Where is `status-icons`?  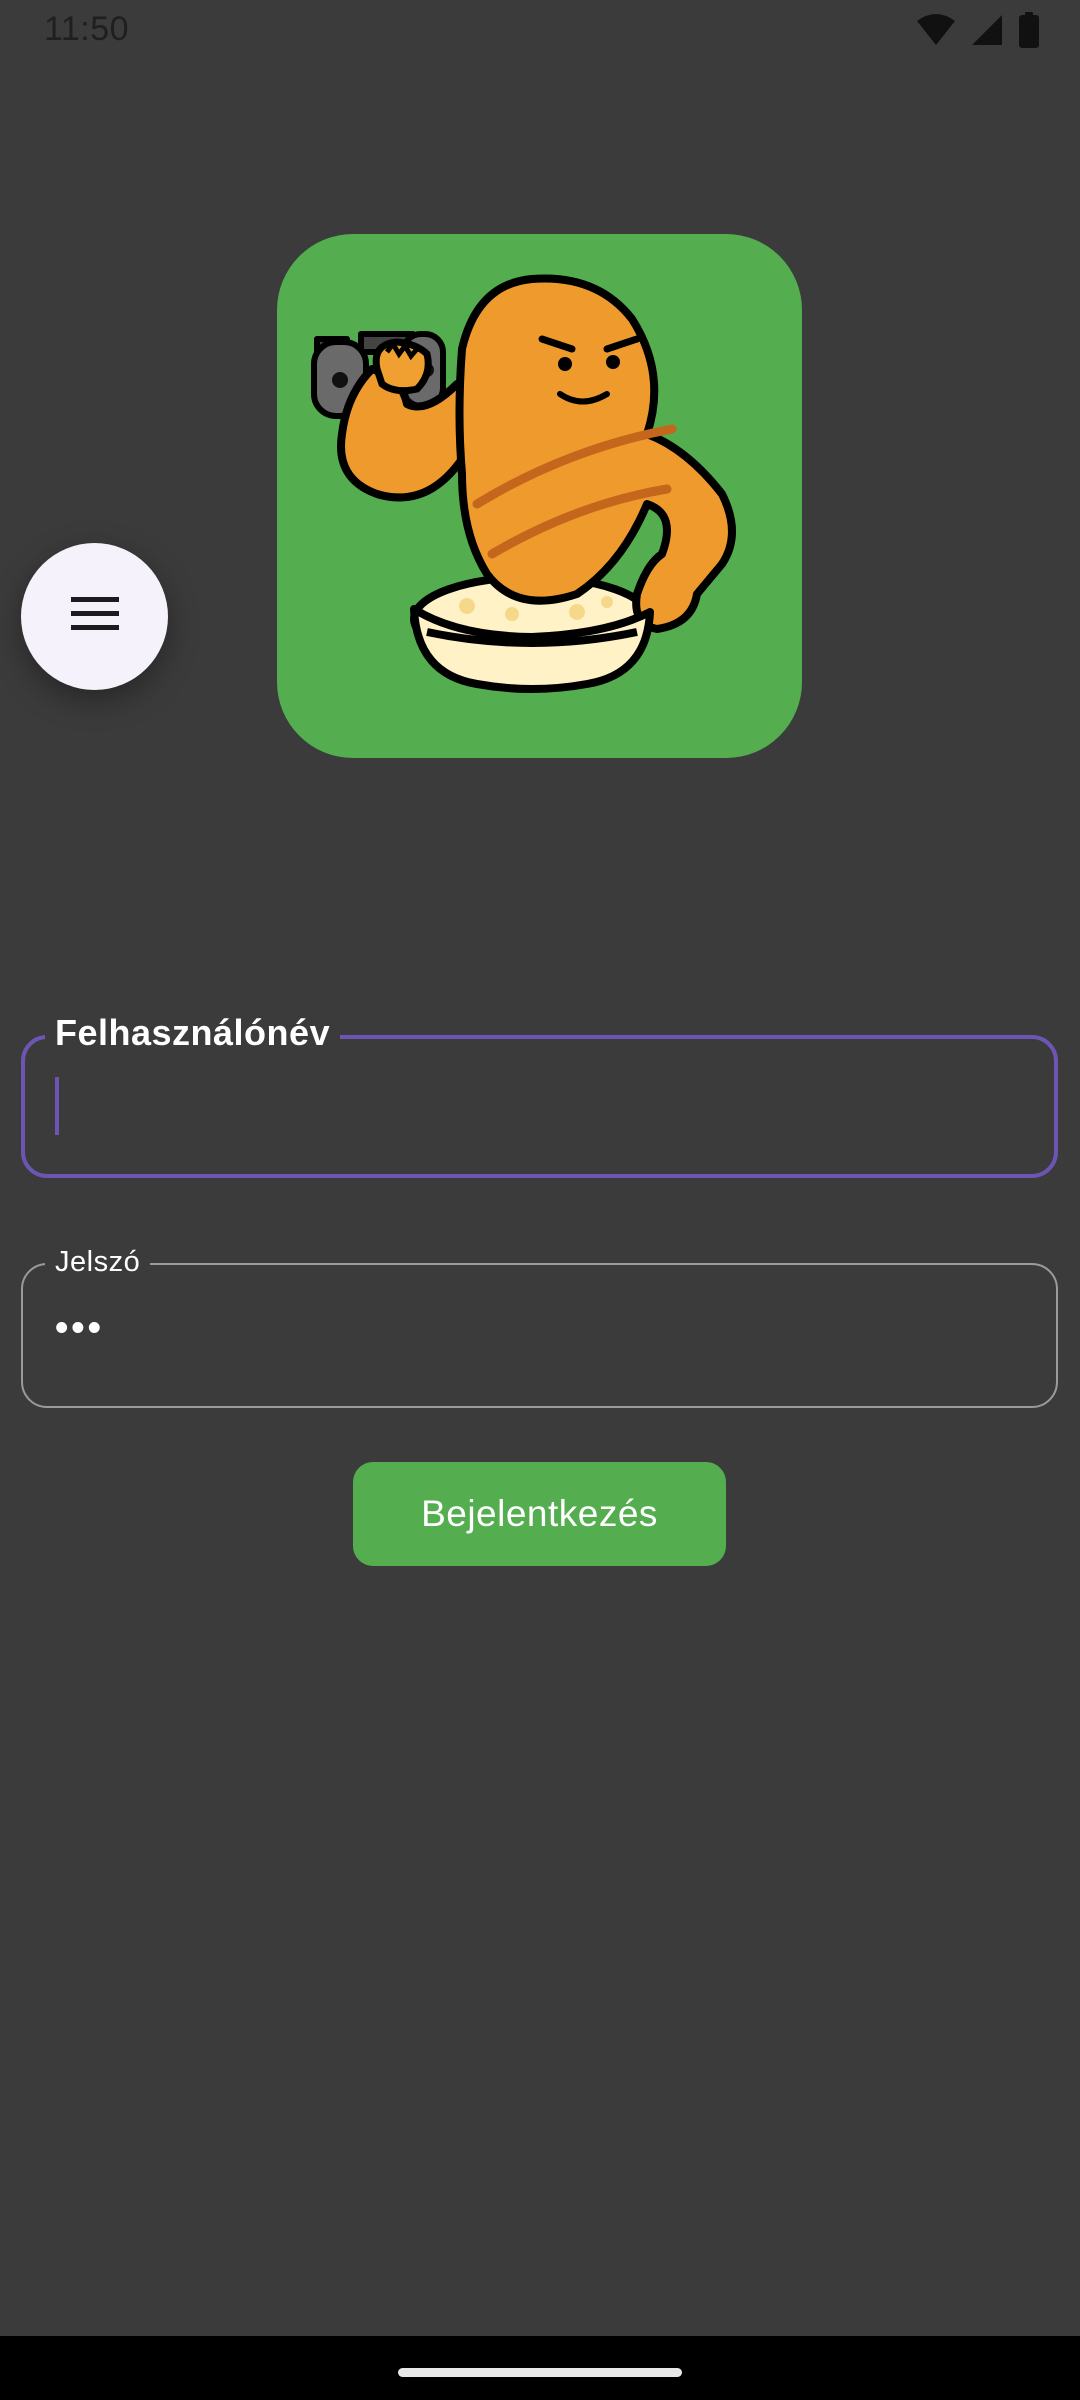
status-icons is located at coordinates (978, 30).